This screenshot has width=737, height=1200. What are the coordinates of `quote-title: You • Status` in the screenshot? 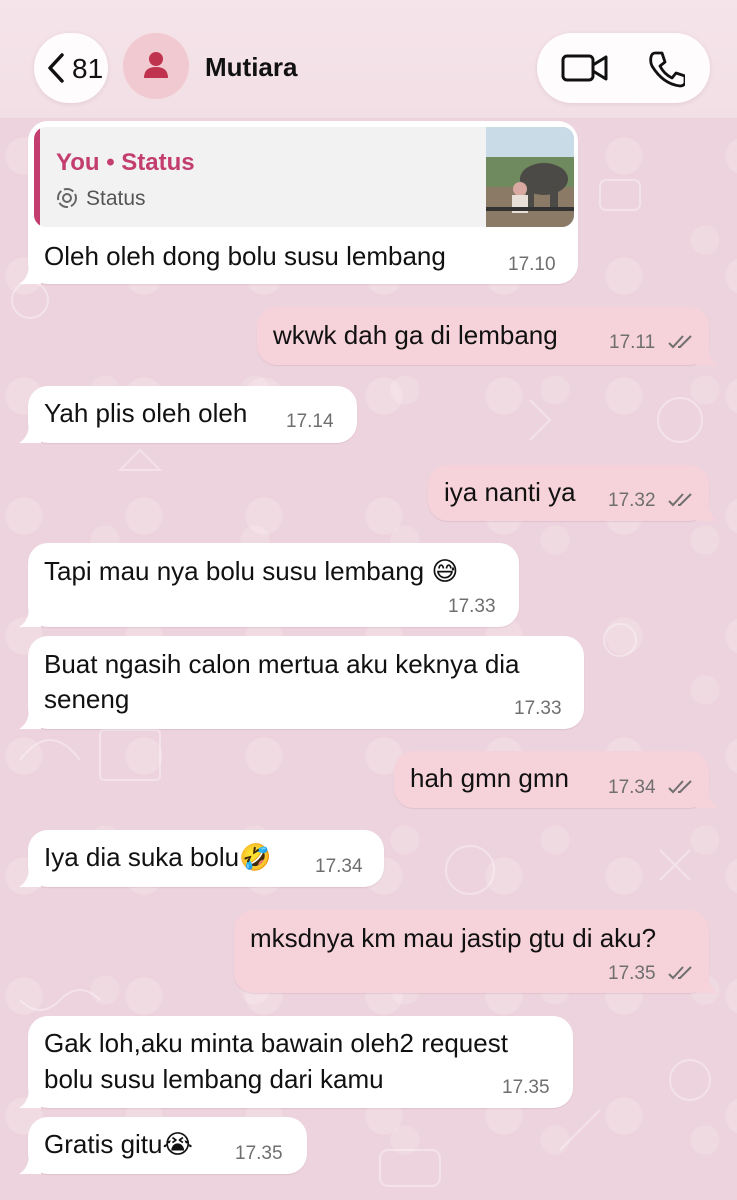 It's located at (125, 162).